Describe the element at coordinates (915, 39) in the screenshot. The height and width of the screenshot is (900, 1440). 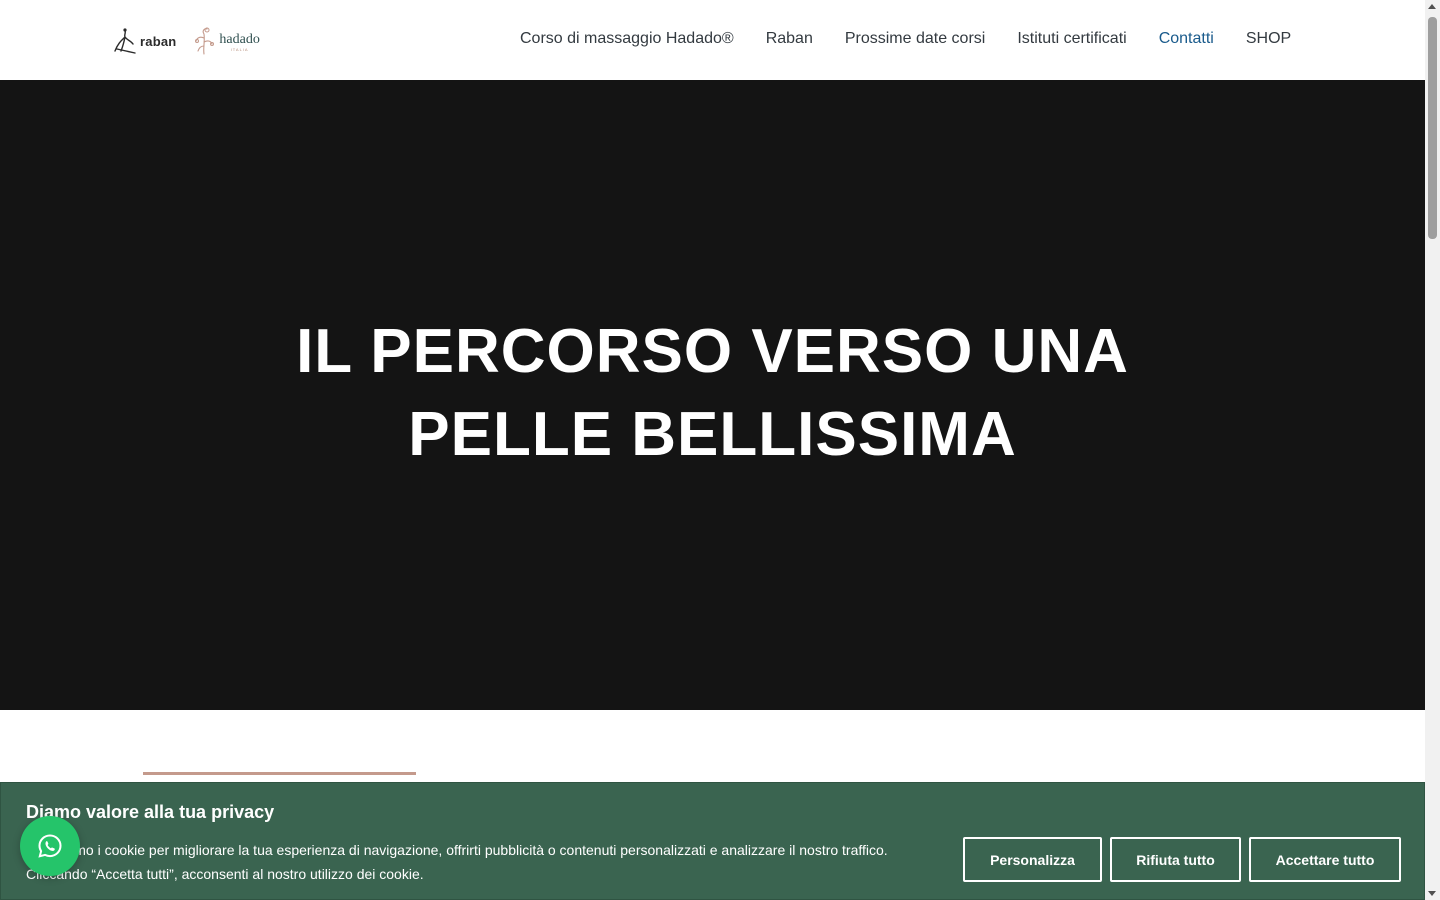
I see `nav-item-prossime-date: Prossime date corsi` at that location.